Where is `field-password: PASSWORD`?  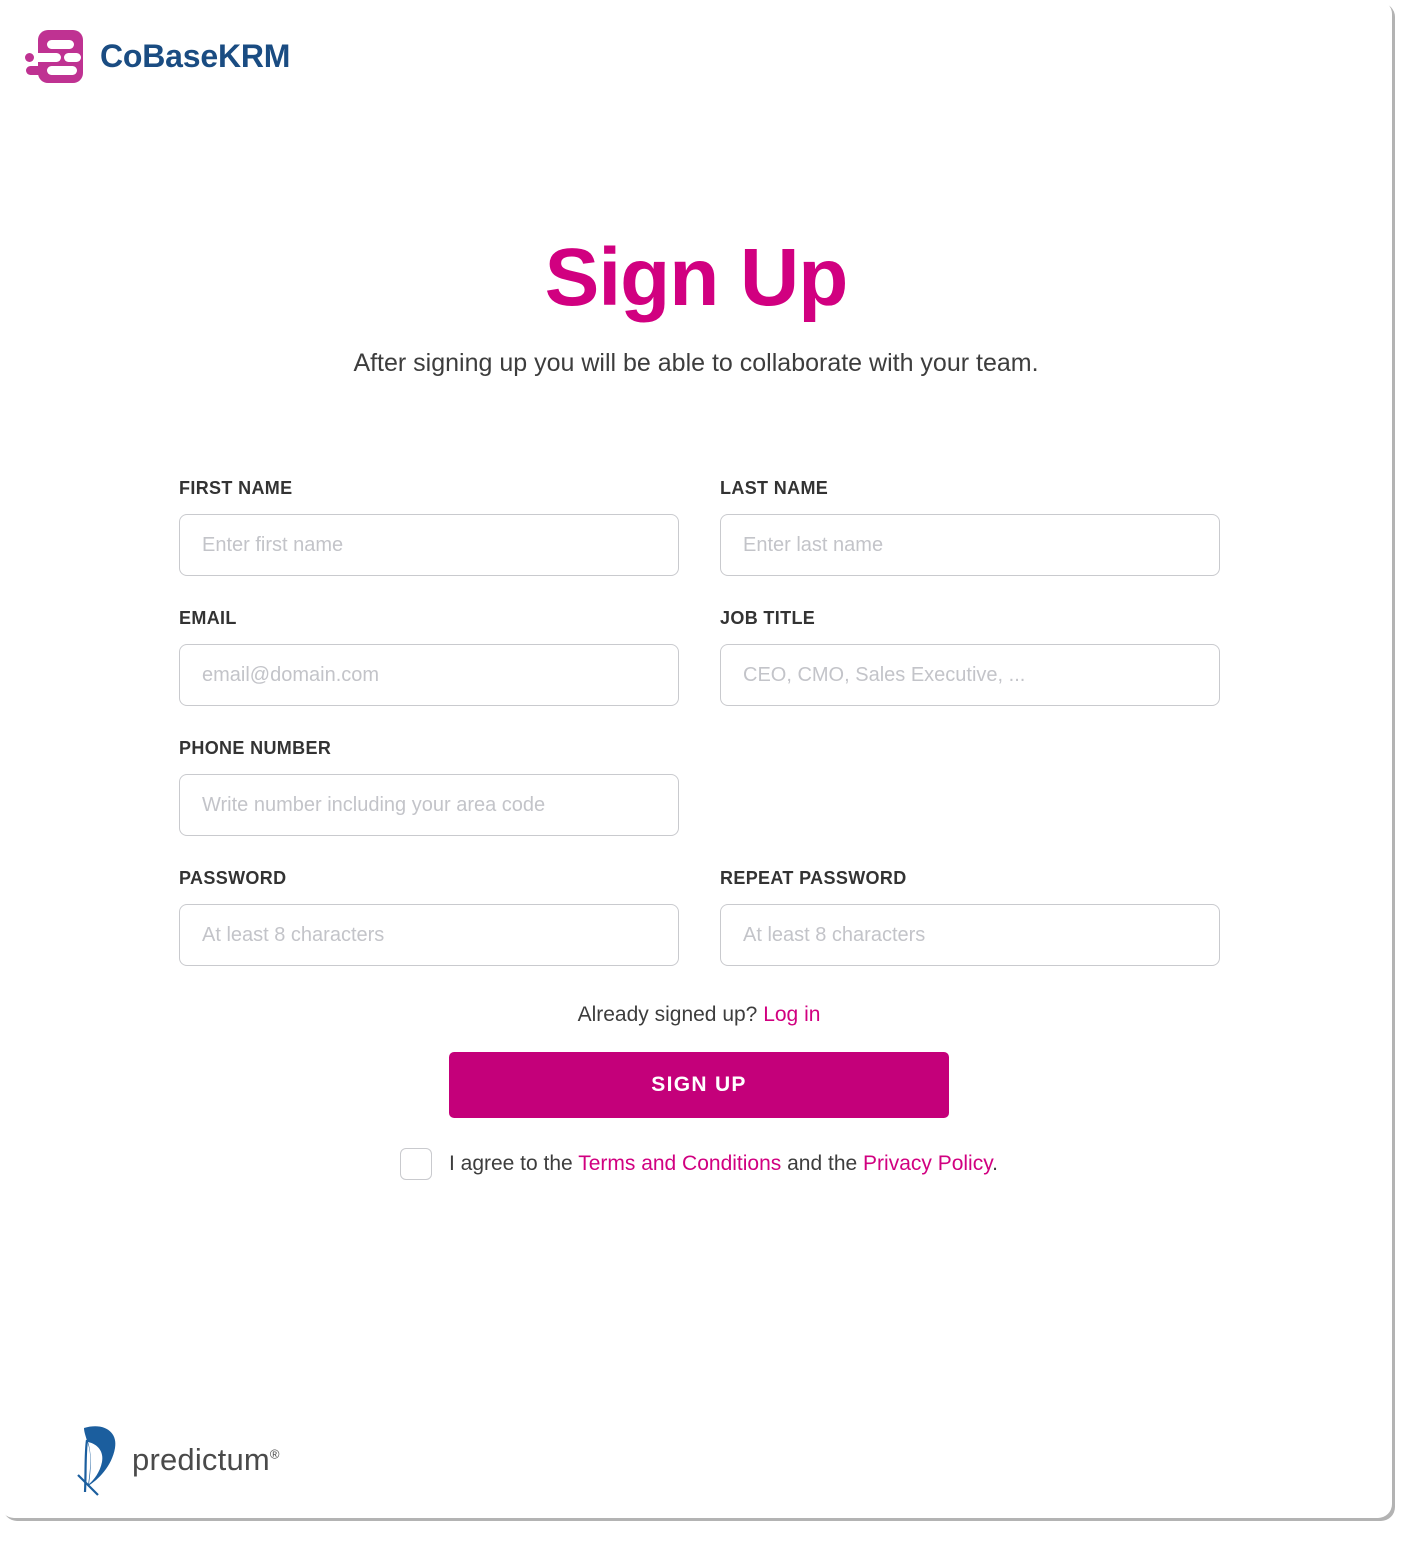 field-password: PASSWORD is located at coordinates (429, 917).